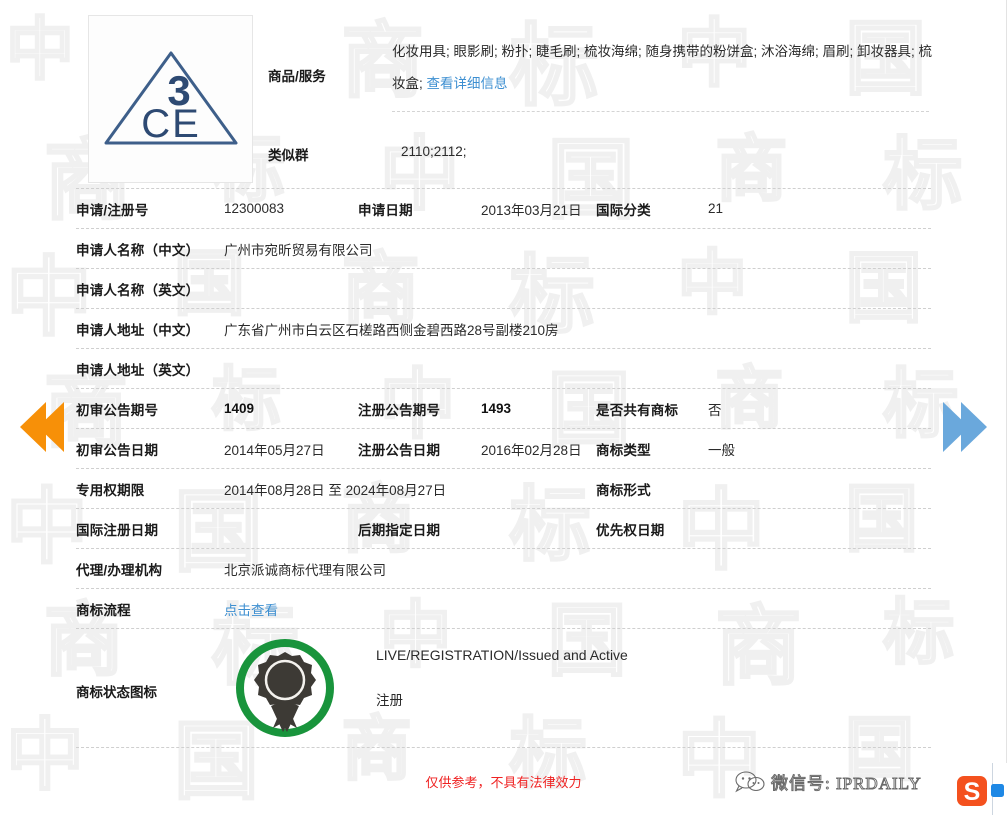 Image resolution: width=1007 pixels, height=816 pixels. I want to click on row-label-col1: 申请人地址（中文）, so click(138, 330).